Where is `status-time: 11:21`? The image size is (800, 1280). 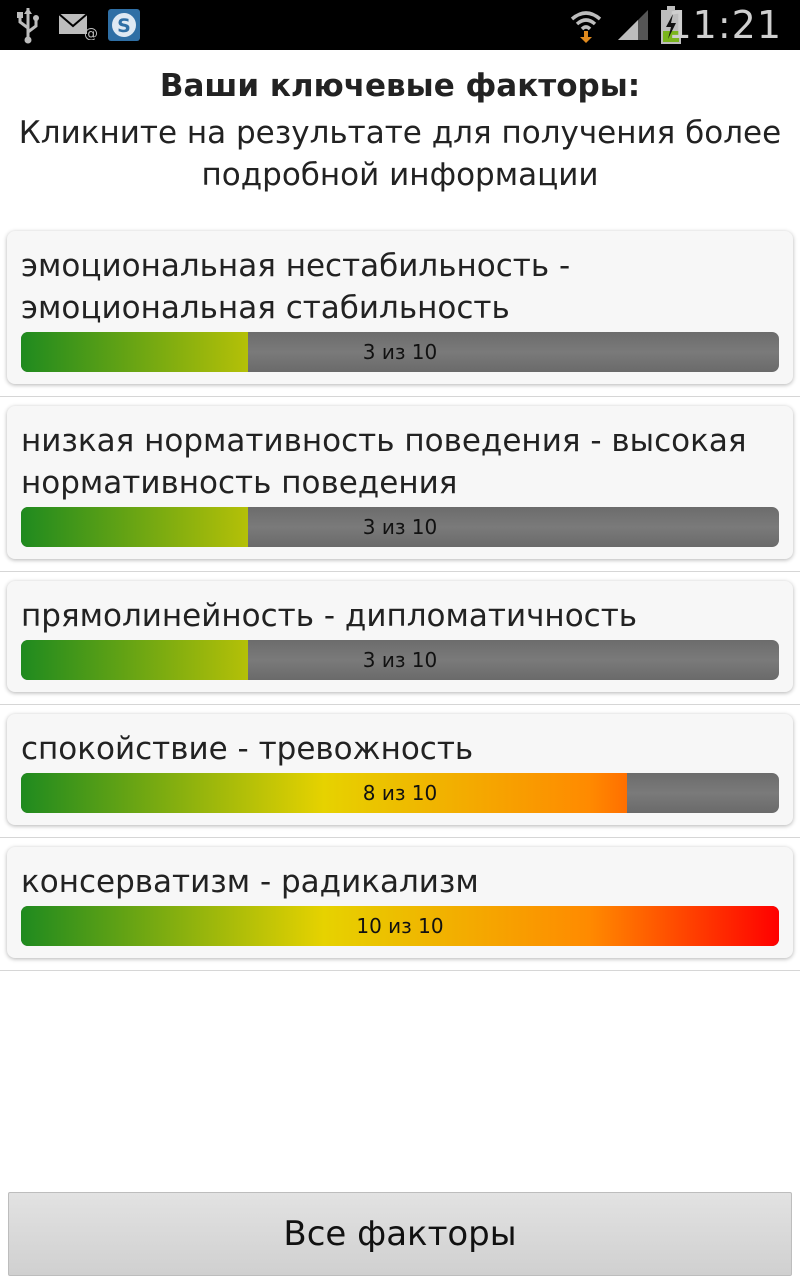
status-time: 11:21 is located at coordinates (724, 25).